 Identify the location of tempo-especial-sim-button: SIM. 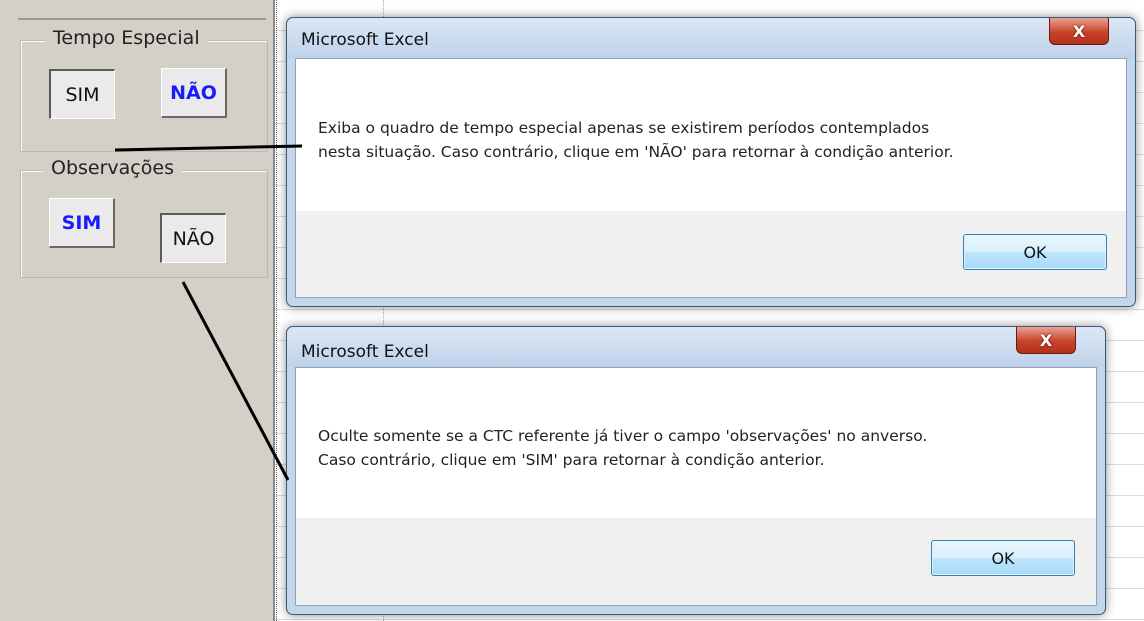
(82, 94).